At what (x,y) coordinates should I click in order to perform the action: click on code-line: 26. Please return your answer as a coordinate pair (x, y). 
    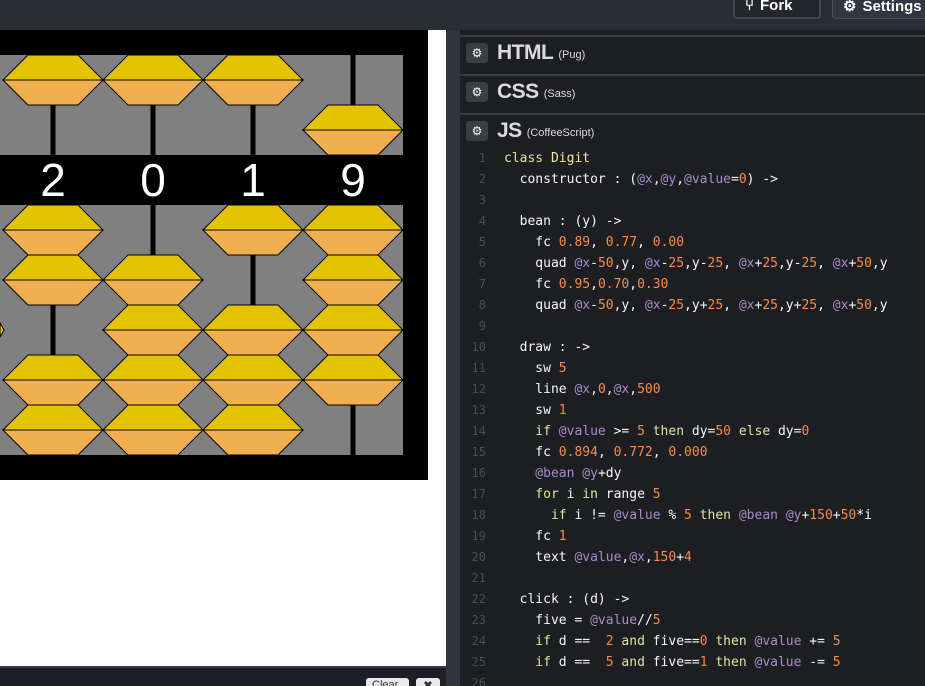
    Looking at the image, I should click on (692, 679).